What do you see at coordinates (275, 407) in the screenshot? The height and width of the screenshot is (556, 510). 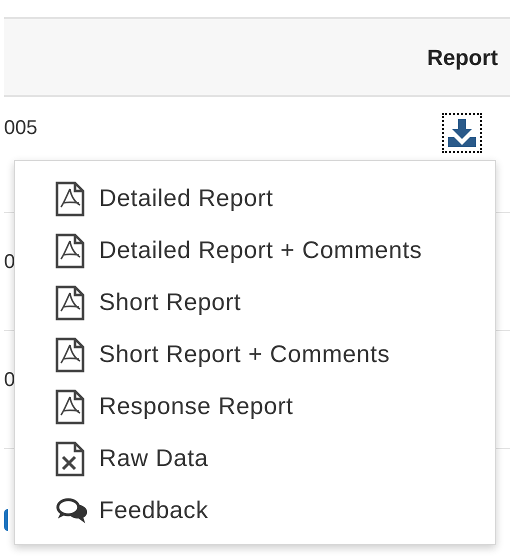 I see `menu-item: Response Report` at bounding box center [275, 407].